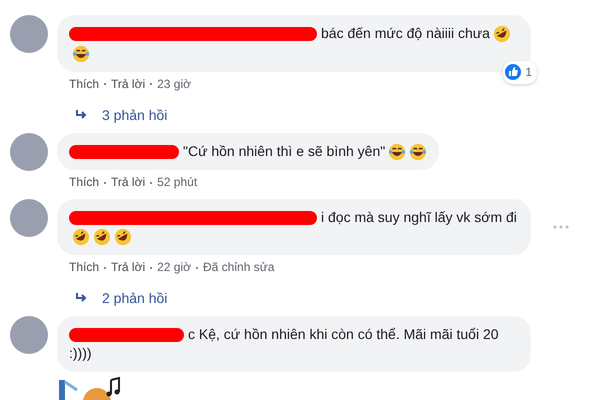 This screenshot has height=400, width=600. What do you see at coordinates (284, 150) in the screenshot?
I see `comment-text: "Cứ hồn nhiên thì e sẽ bình yên"` at bounding box center [284, 150].